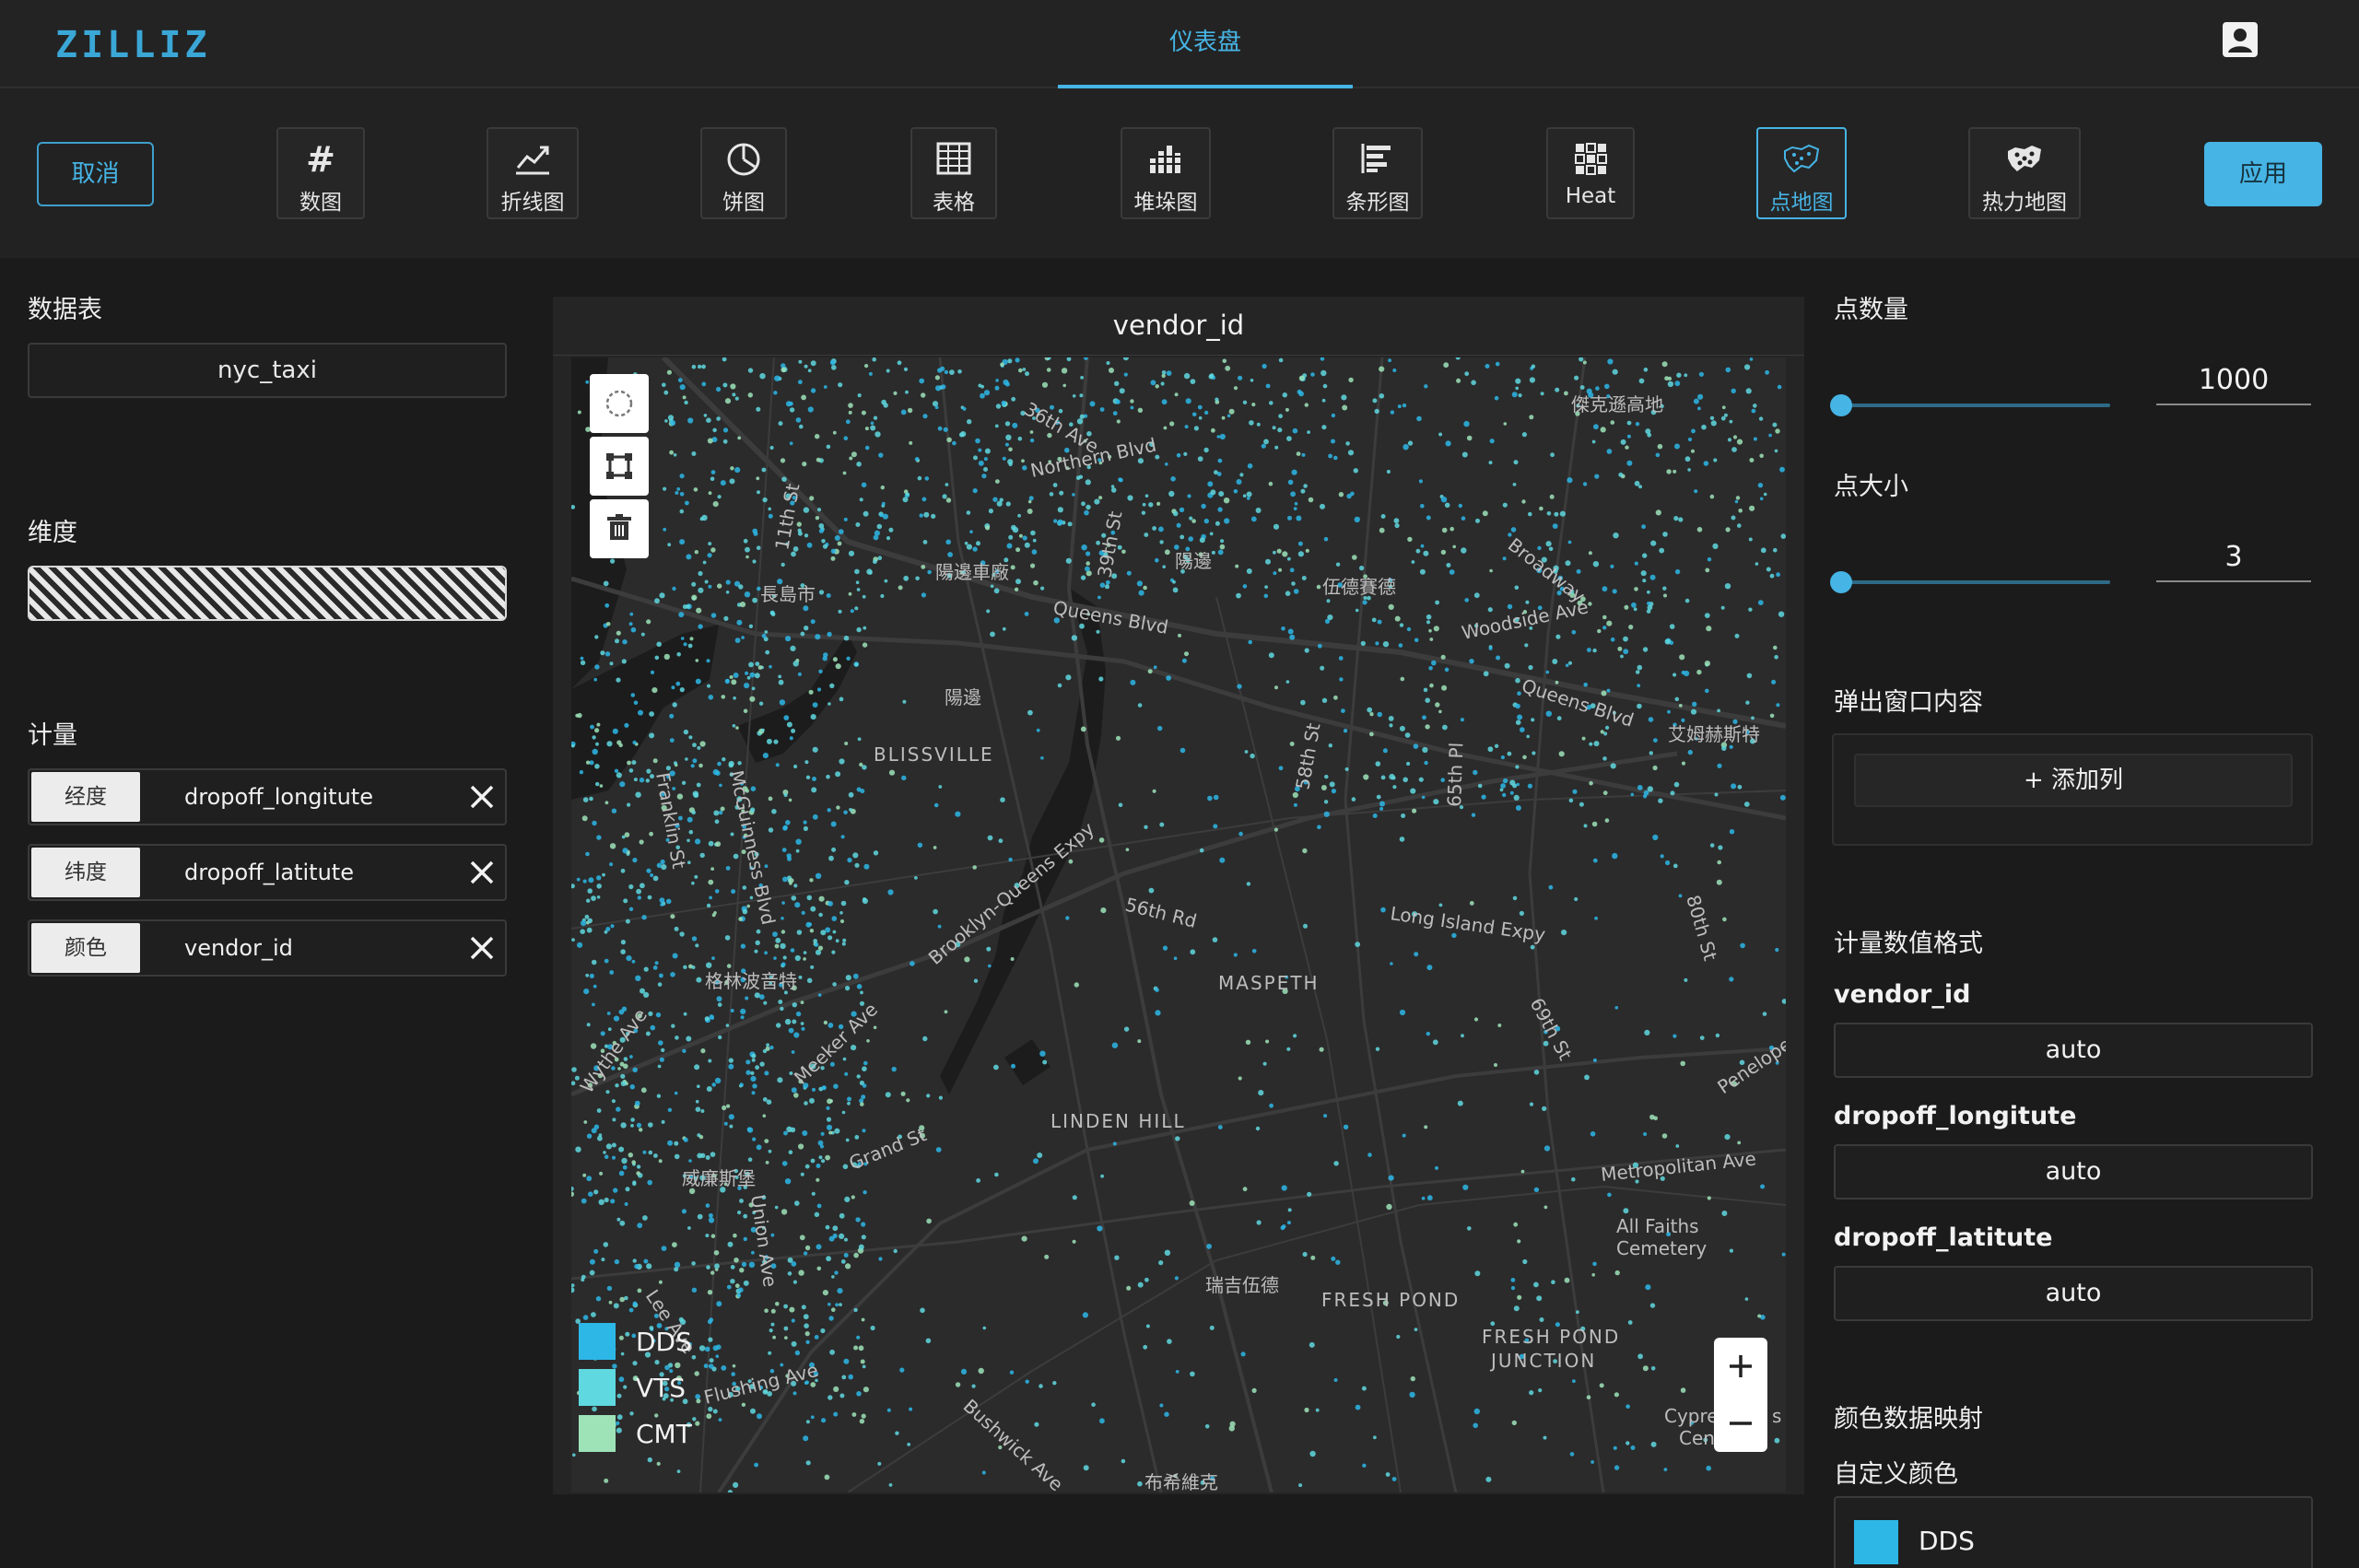 Image resolution: width=2359 pixels, height=1568 pixels. What do you see at coordinates (954, 173) in the screenshot?
I see `chart-type-table: 表格` at bounding box center [954, 173].